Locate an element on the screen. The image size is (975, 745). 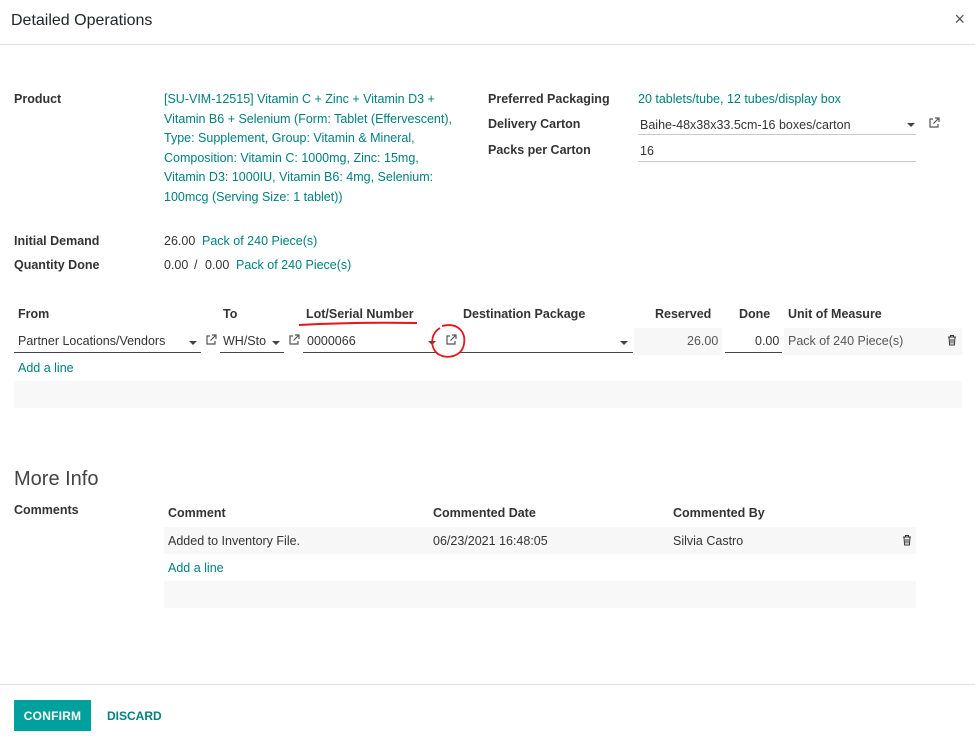
packs-per-carton-input: 16 is located at coordinates (647, 151).